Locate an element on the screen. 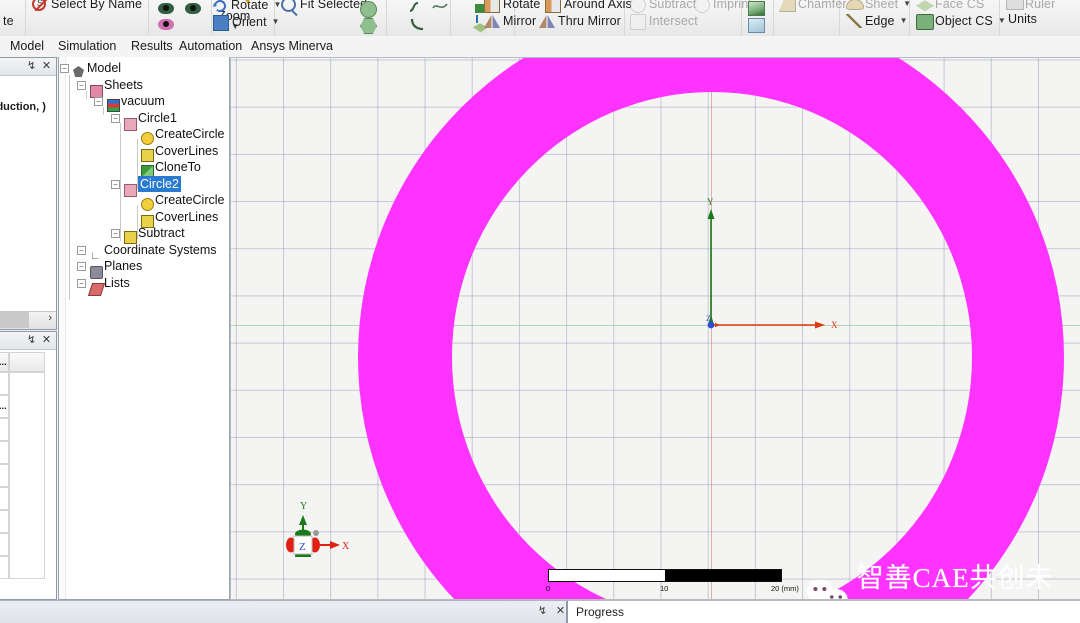 Image resolution: width=1080 pixels, height=623 pixels. cover-lines-icon is located at coordinates (147, 154).